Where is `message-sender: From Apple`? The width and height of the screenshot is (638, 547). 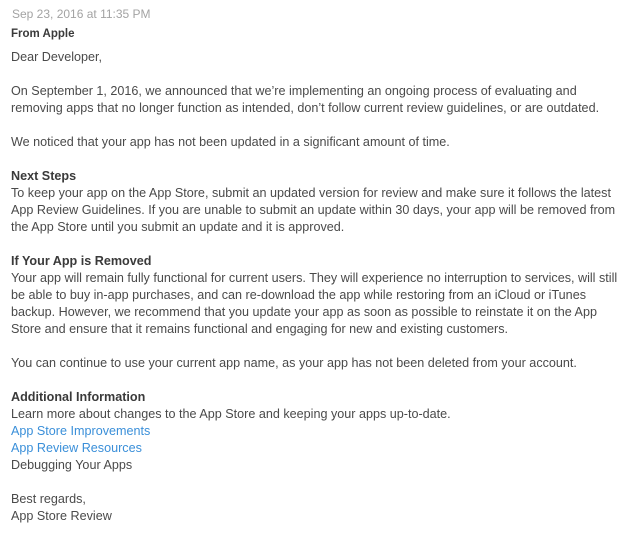 message-sender: From Apple is located at coordinates (43, 34).